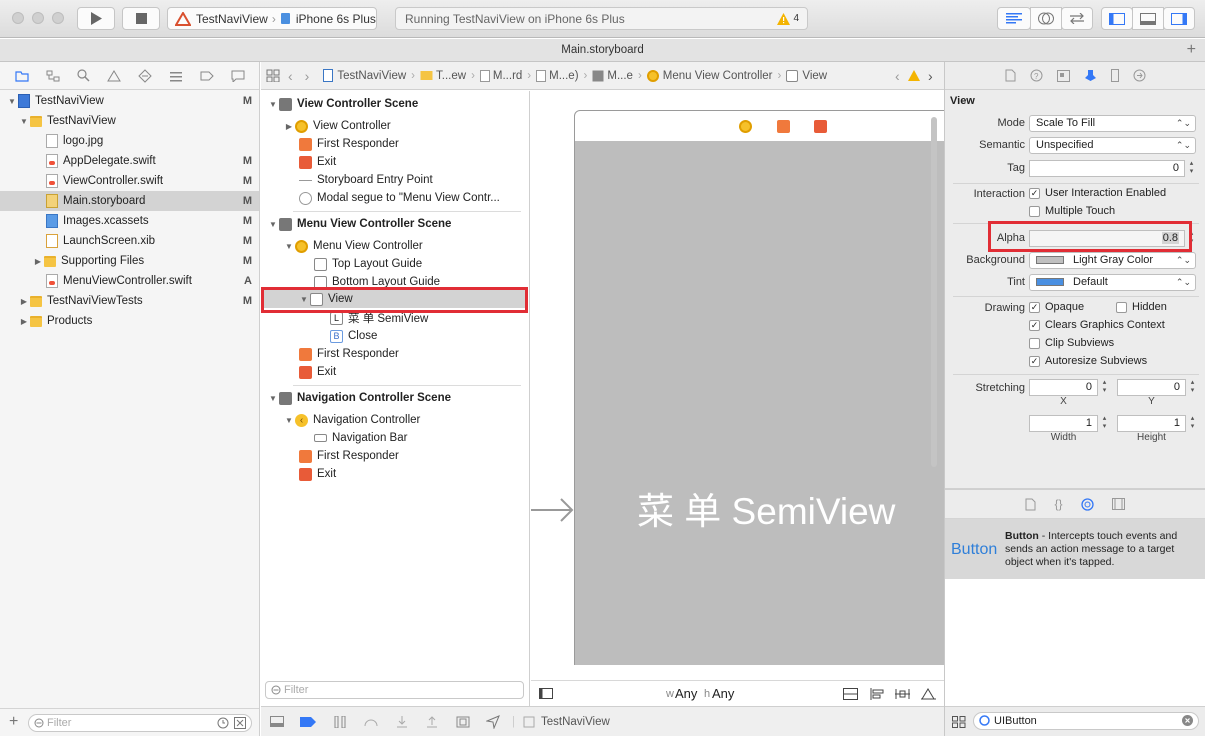 Image resolution: width=1205 pixels, height=736 pixels. What do you see at coordinates (1097, 193) in the screenshot?
I see `user-interaction-checkbox: ✓ User Interaction Enabled` at bounding box center [1097, 193].